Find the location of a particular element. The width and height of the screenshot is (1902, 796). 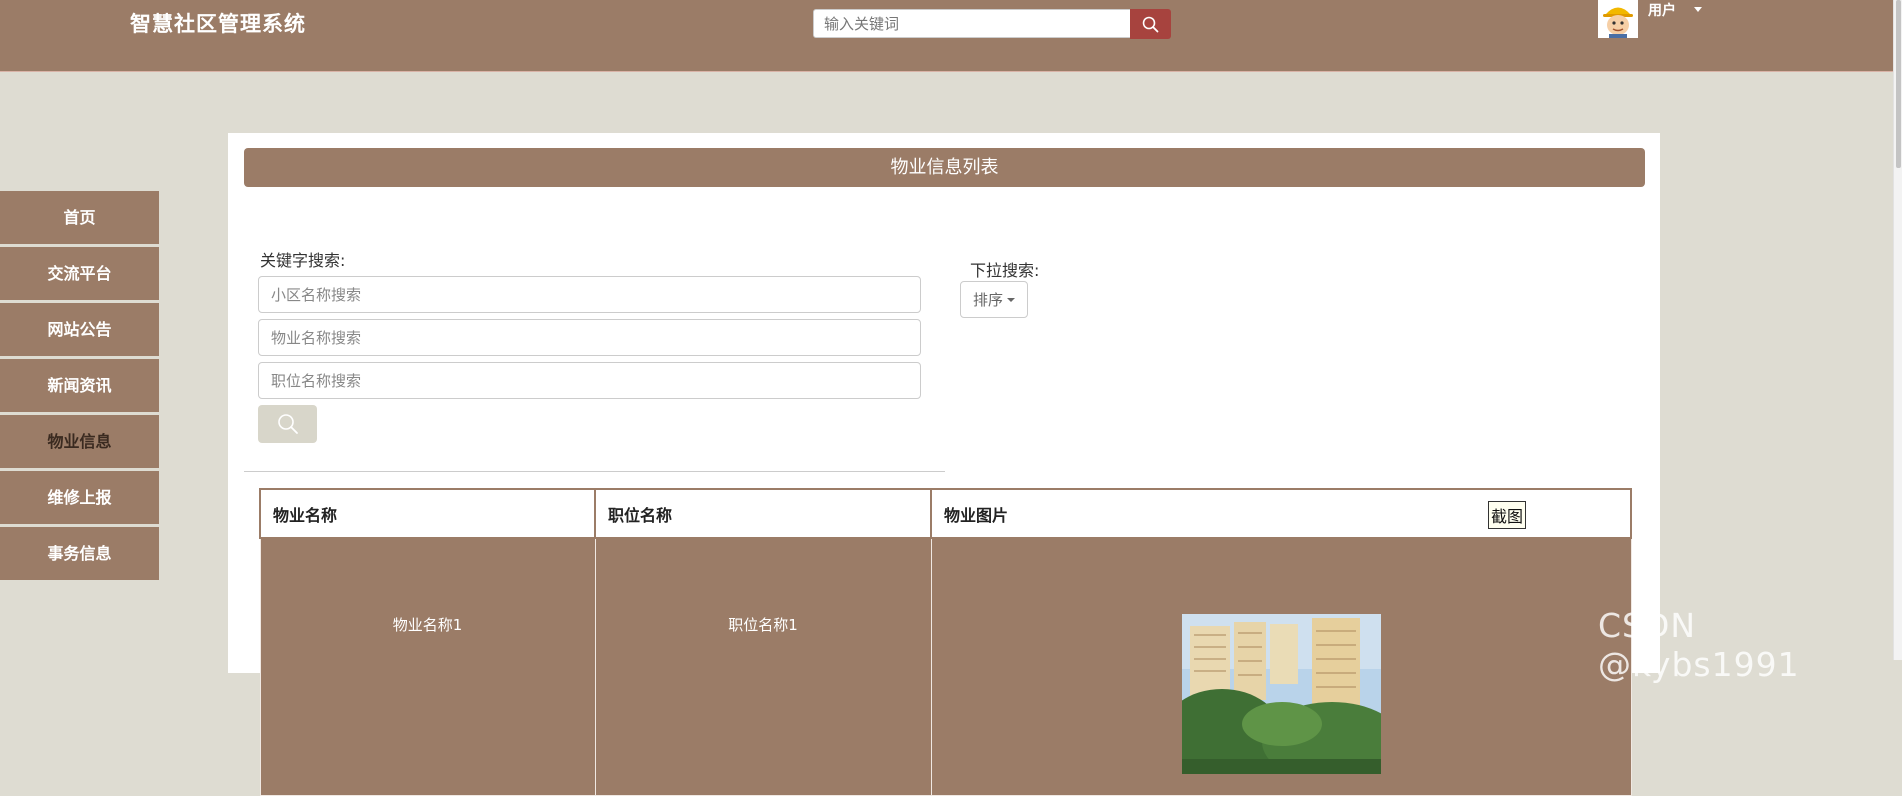

search-submit-button is located at coordinates (287, 424).